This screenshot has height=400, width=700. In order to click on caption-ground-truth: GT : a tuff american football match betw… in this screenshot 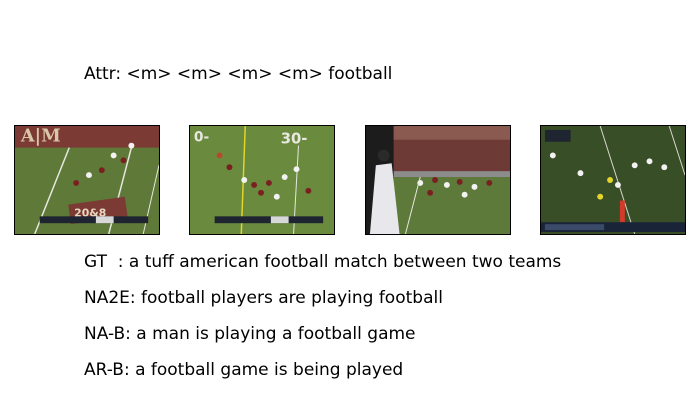, I will do `click(323, 262)`.